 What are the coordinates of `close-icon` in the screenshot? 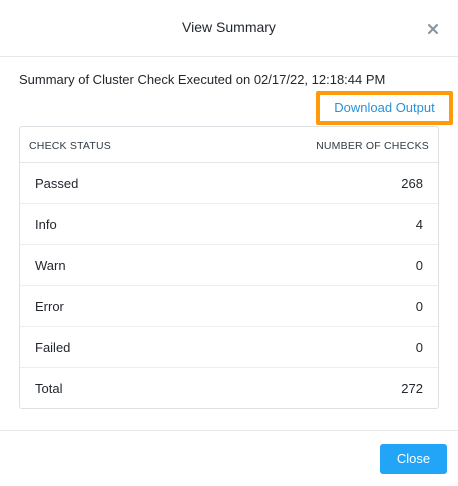 It's located at (433, 29).